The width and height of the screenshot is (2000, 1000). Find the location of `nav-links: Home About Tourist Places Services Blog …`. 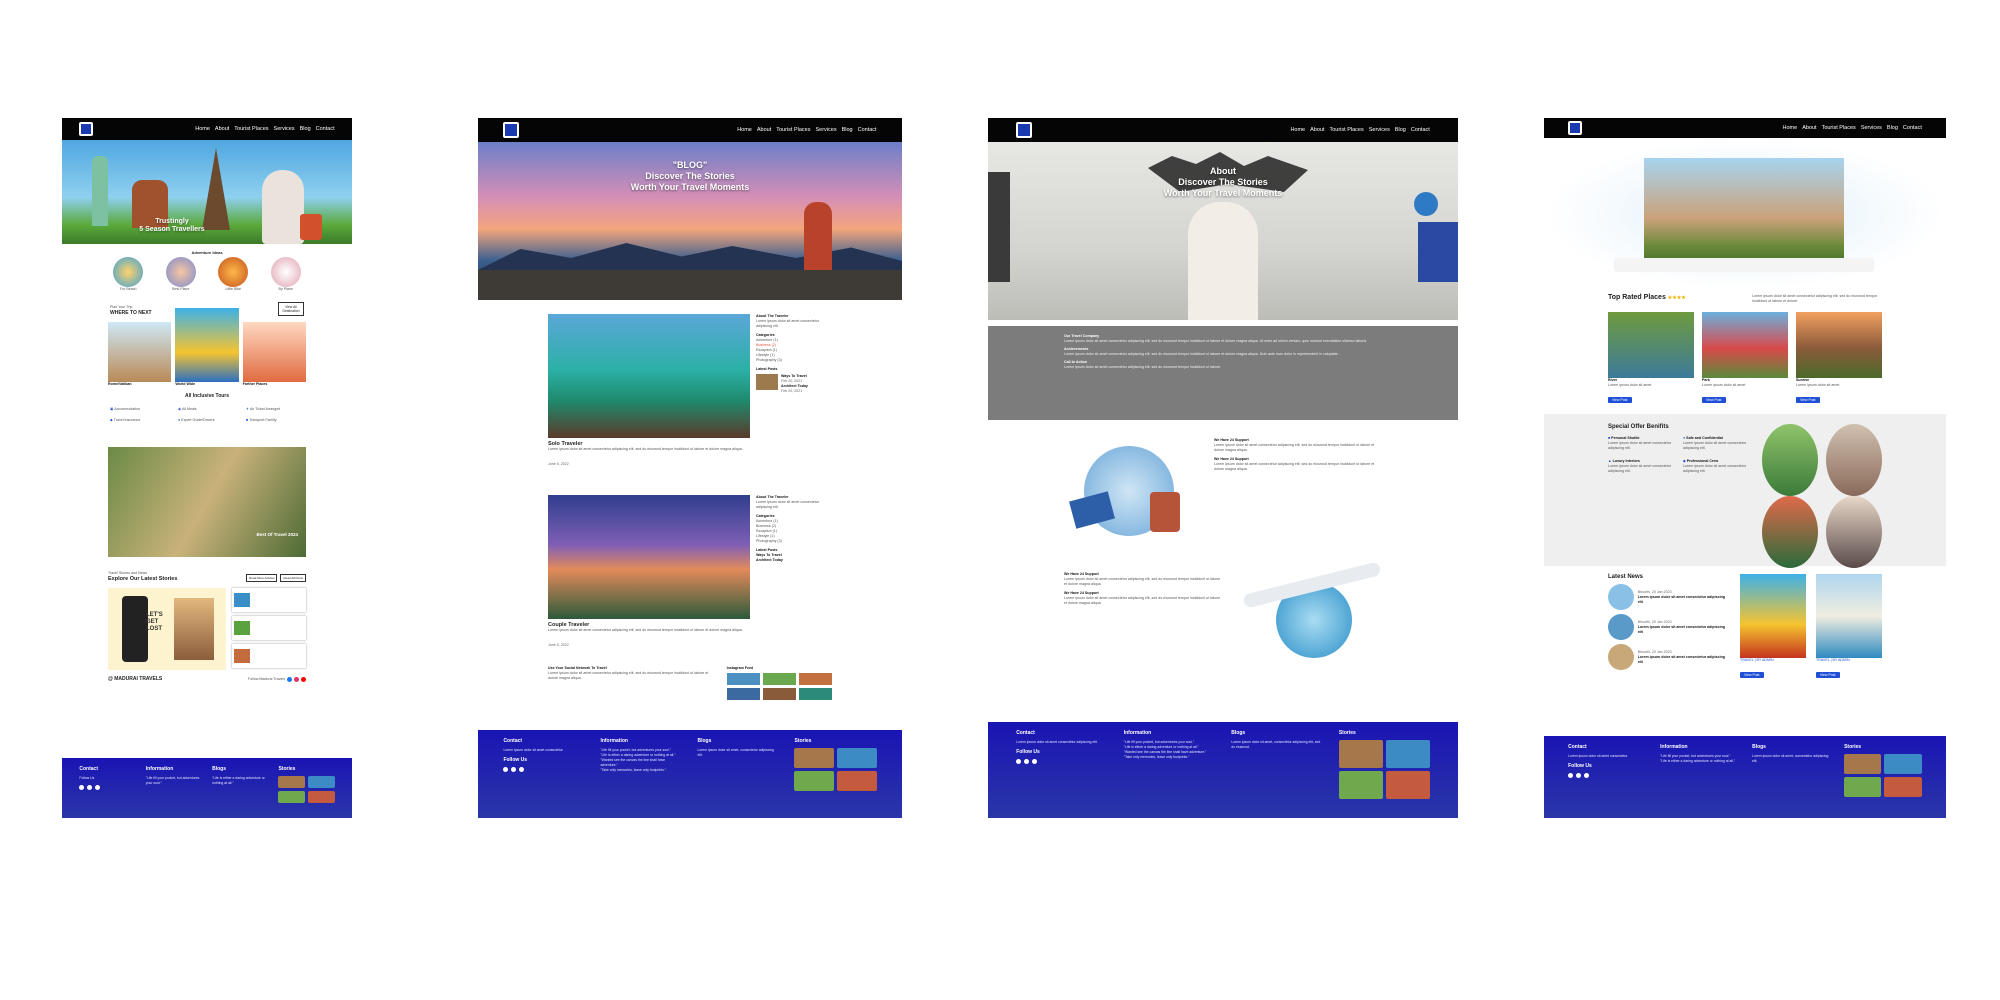

nav-links: Home About Tourist Places Services Blog … is located at coordinates (1360, 130).